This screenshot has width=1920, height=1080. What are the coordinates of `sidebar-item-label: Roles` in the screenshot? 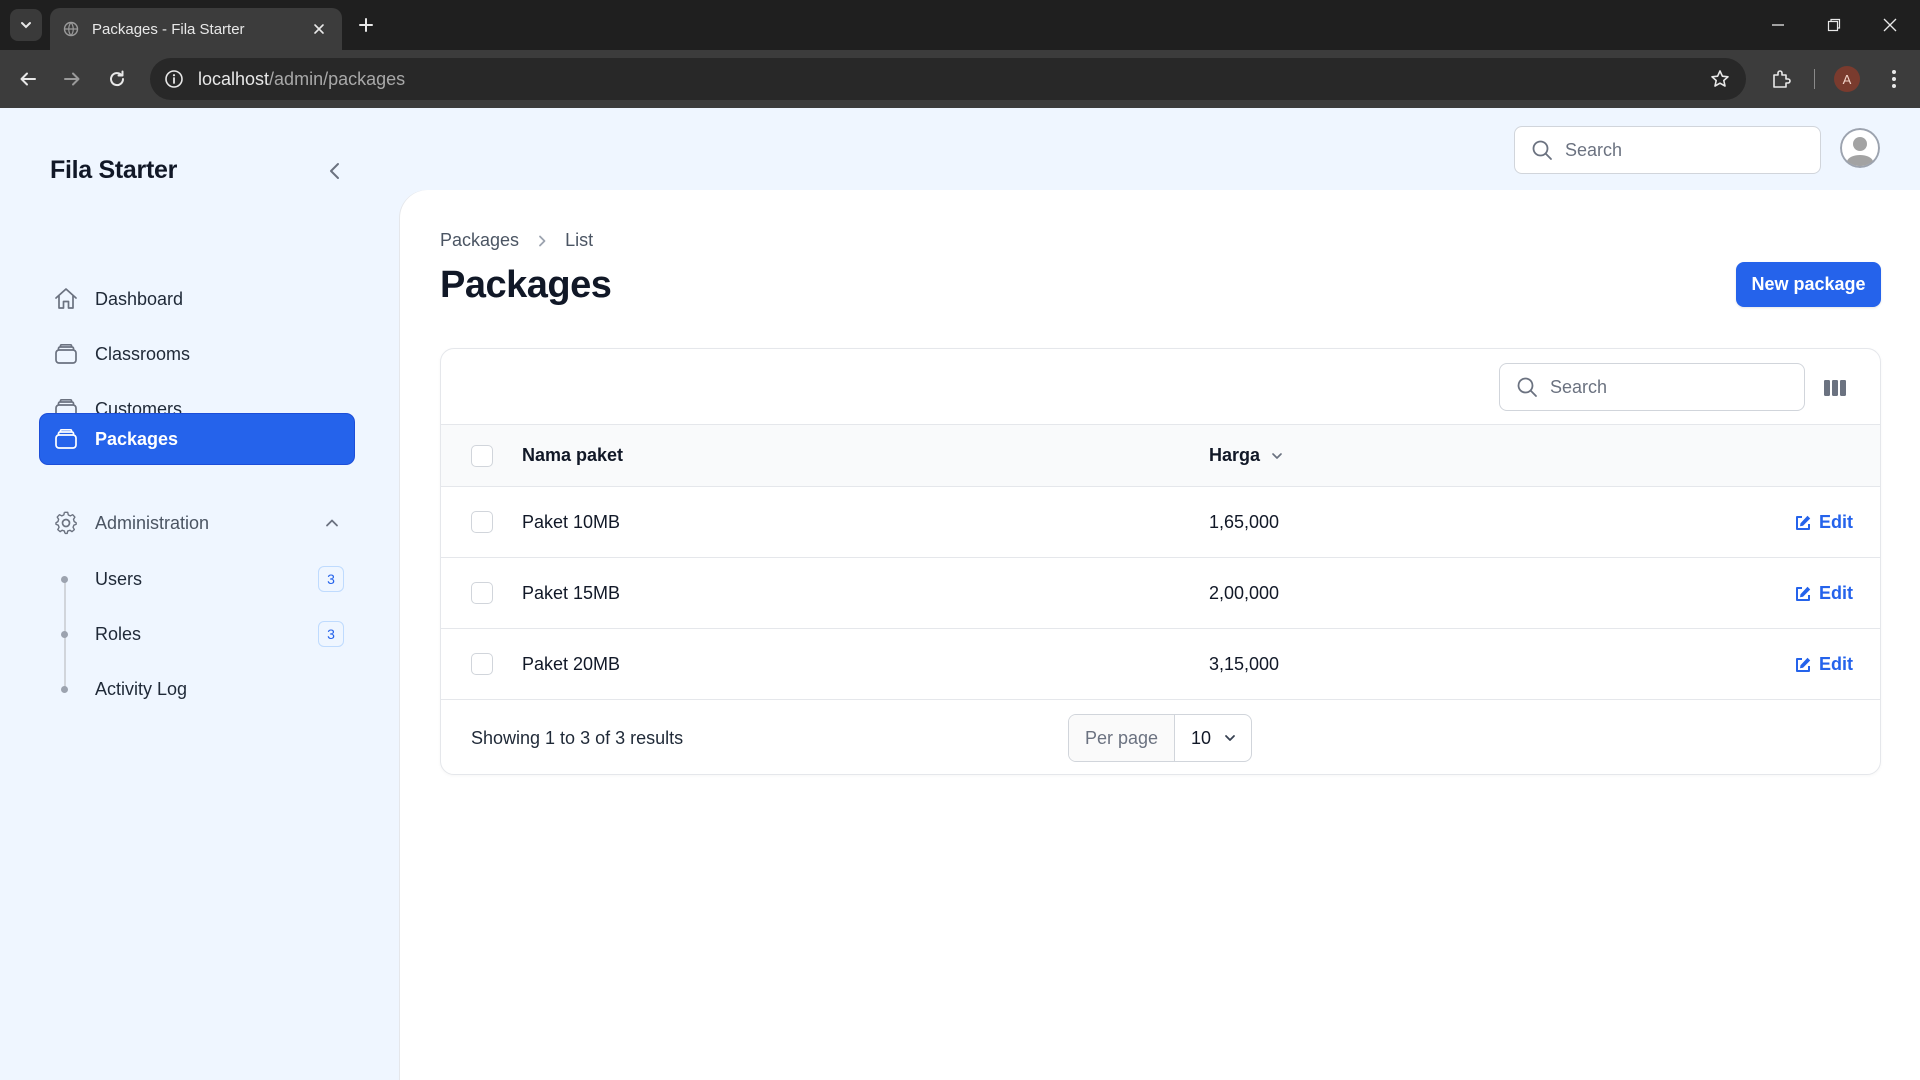 It's located at (118, 633).